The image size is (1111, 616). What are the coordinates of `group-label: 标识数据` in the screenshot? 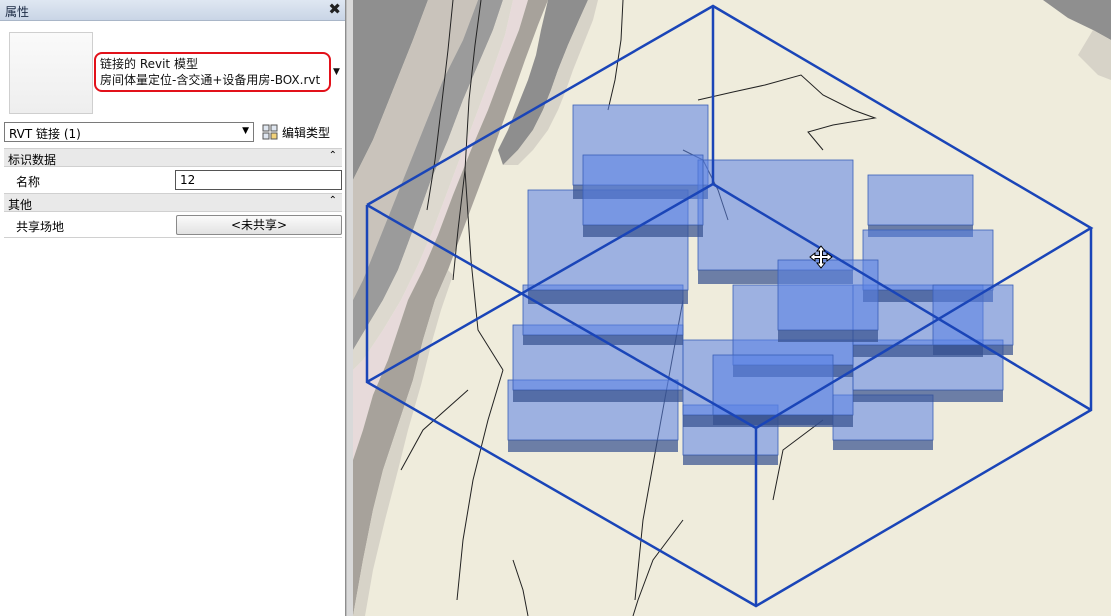 It's located at (32, 160).